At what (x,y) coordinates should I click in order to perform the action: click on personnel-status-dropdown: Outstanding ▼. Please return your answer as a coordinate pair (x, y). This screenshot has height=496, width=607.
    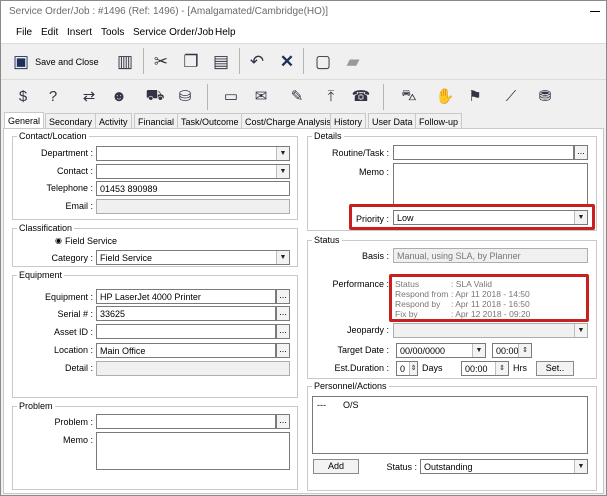
    Looking at the image, I should click on (504, 466).